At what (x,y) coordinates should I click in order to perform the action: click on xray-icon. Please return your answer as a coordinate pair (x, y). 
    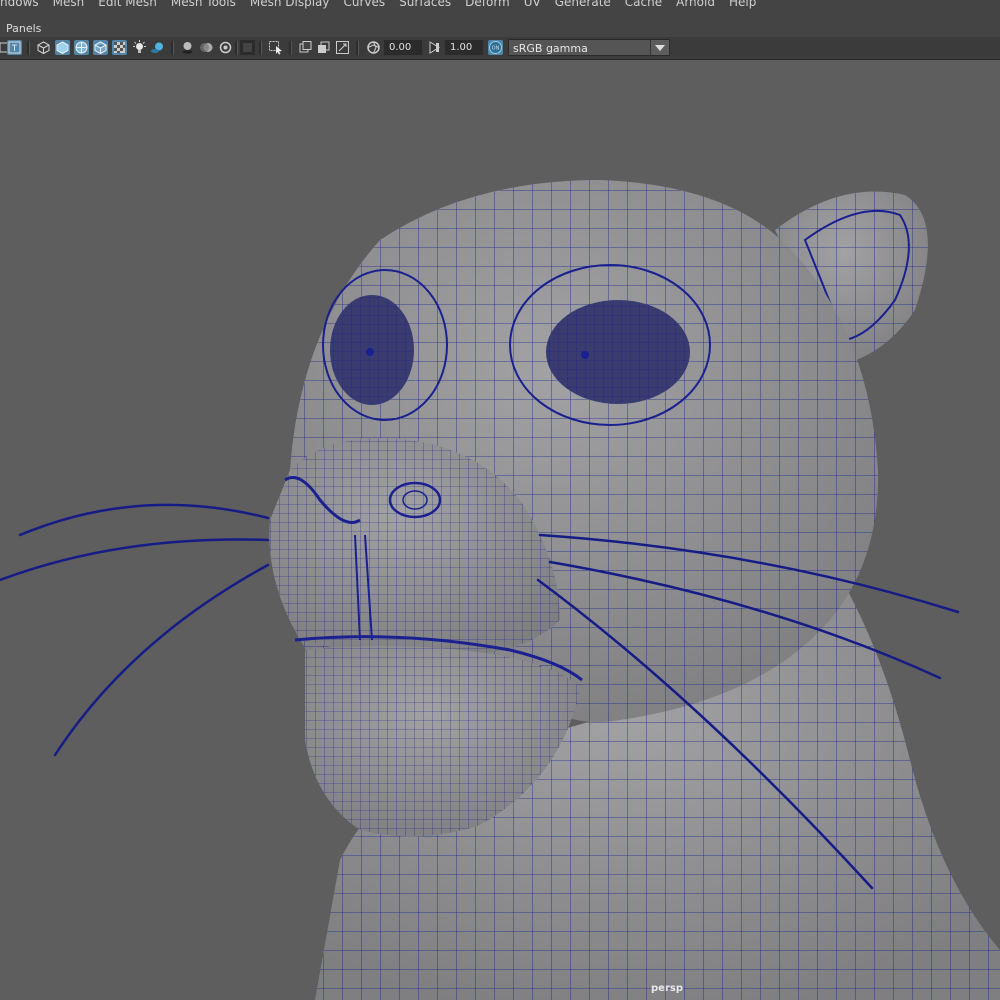
    Looking at the image, I should click on (119, 47).